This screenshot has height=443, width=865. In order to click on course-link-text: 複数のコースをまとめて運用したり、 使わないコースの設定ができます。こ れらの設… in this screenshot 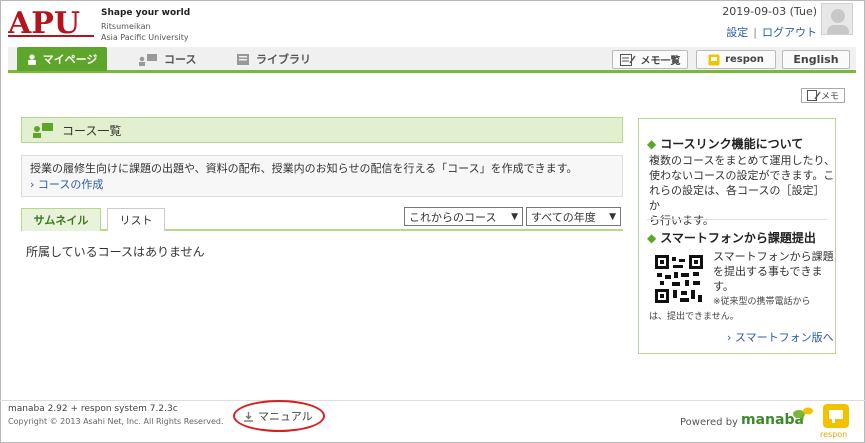, I will do `click(742, 190)`.